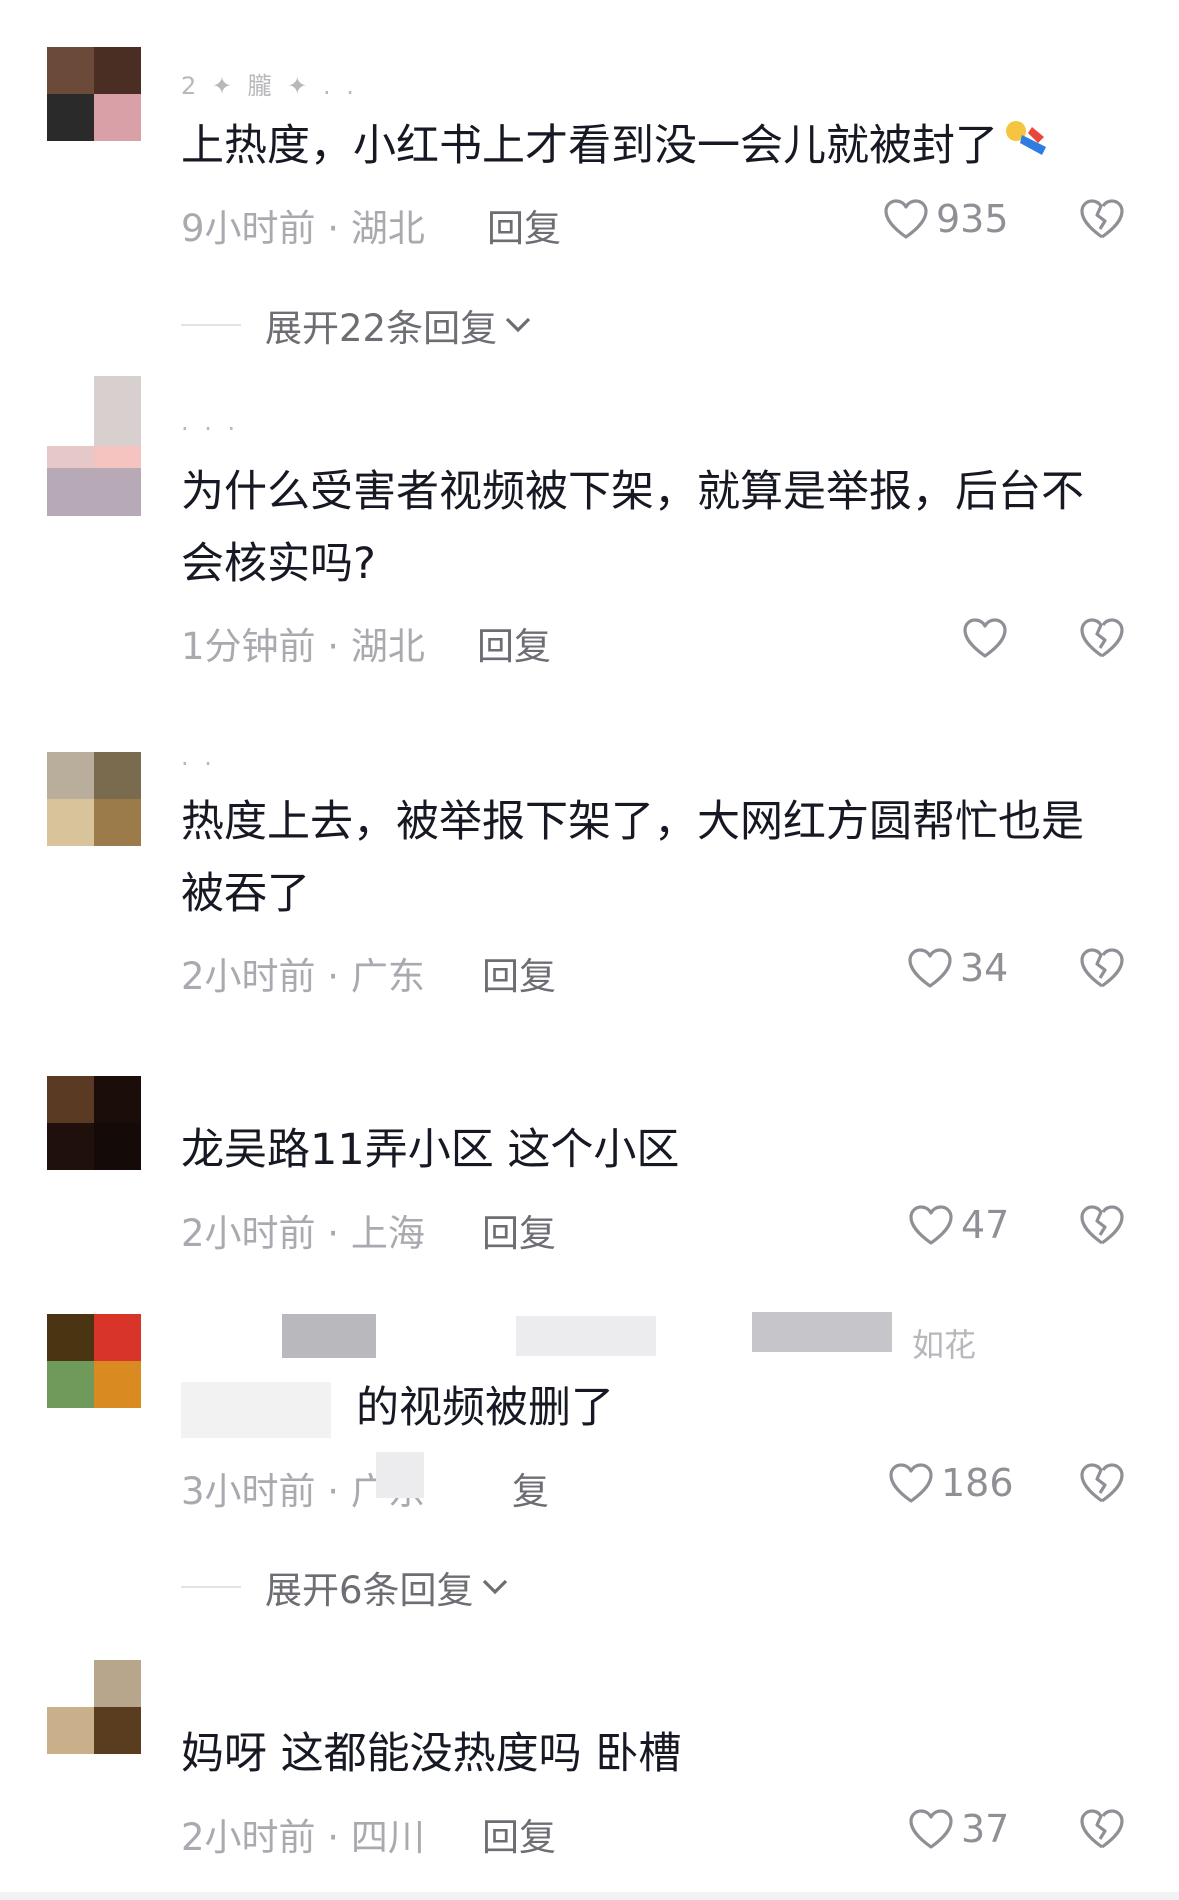  What do you see at coordinates (651, 528) in the screenshot?
I see `comment-text: 为什么受害者视频被下架，就算是举报，后台不 会核实吗?` at bounding box center [651, 528].